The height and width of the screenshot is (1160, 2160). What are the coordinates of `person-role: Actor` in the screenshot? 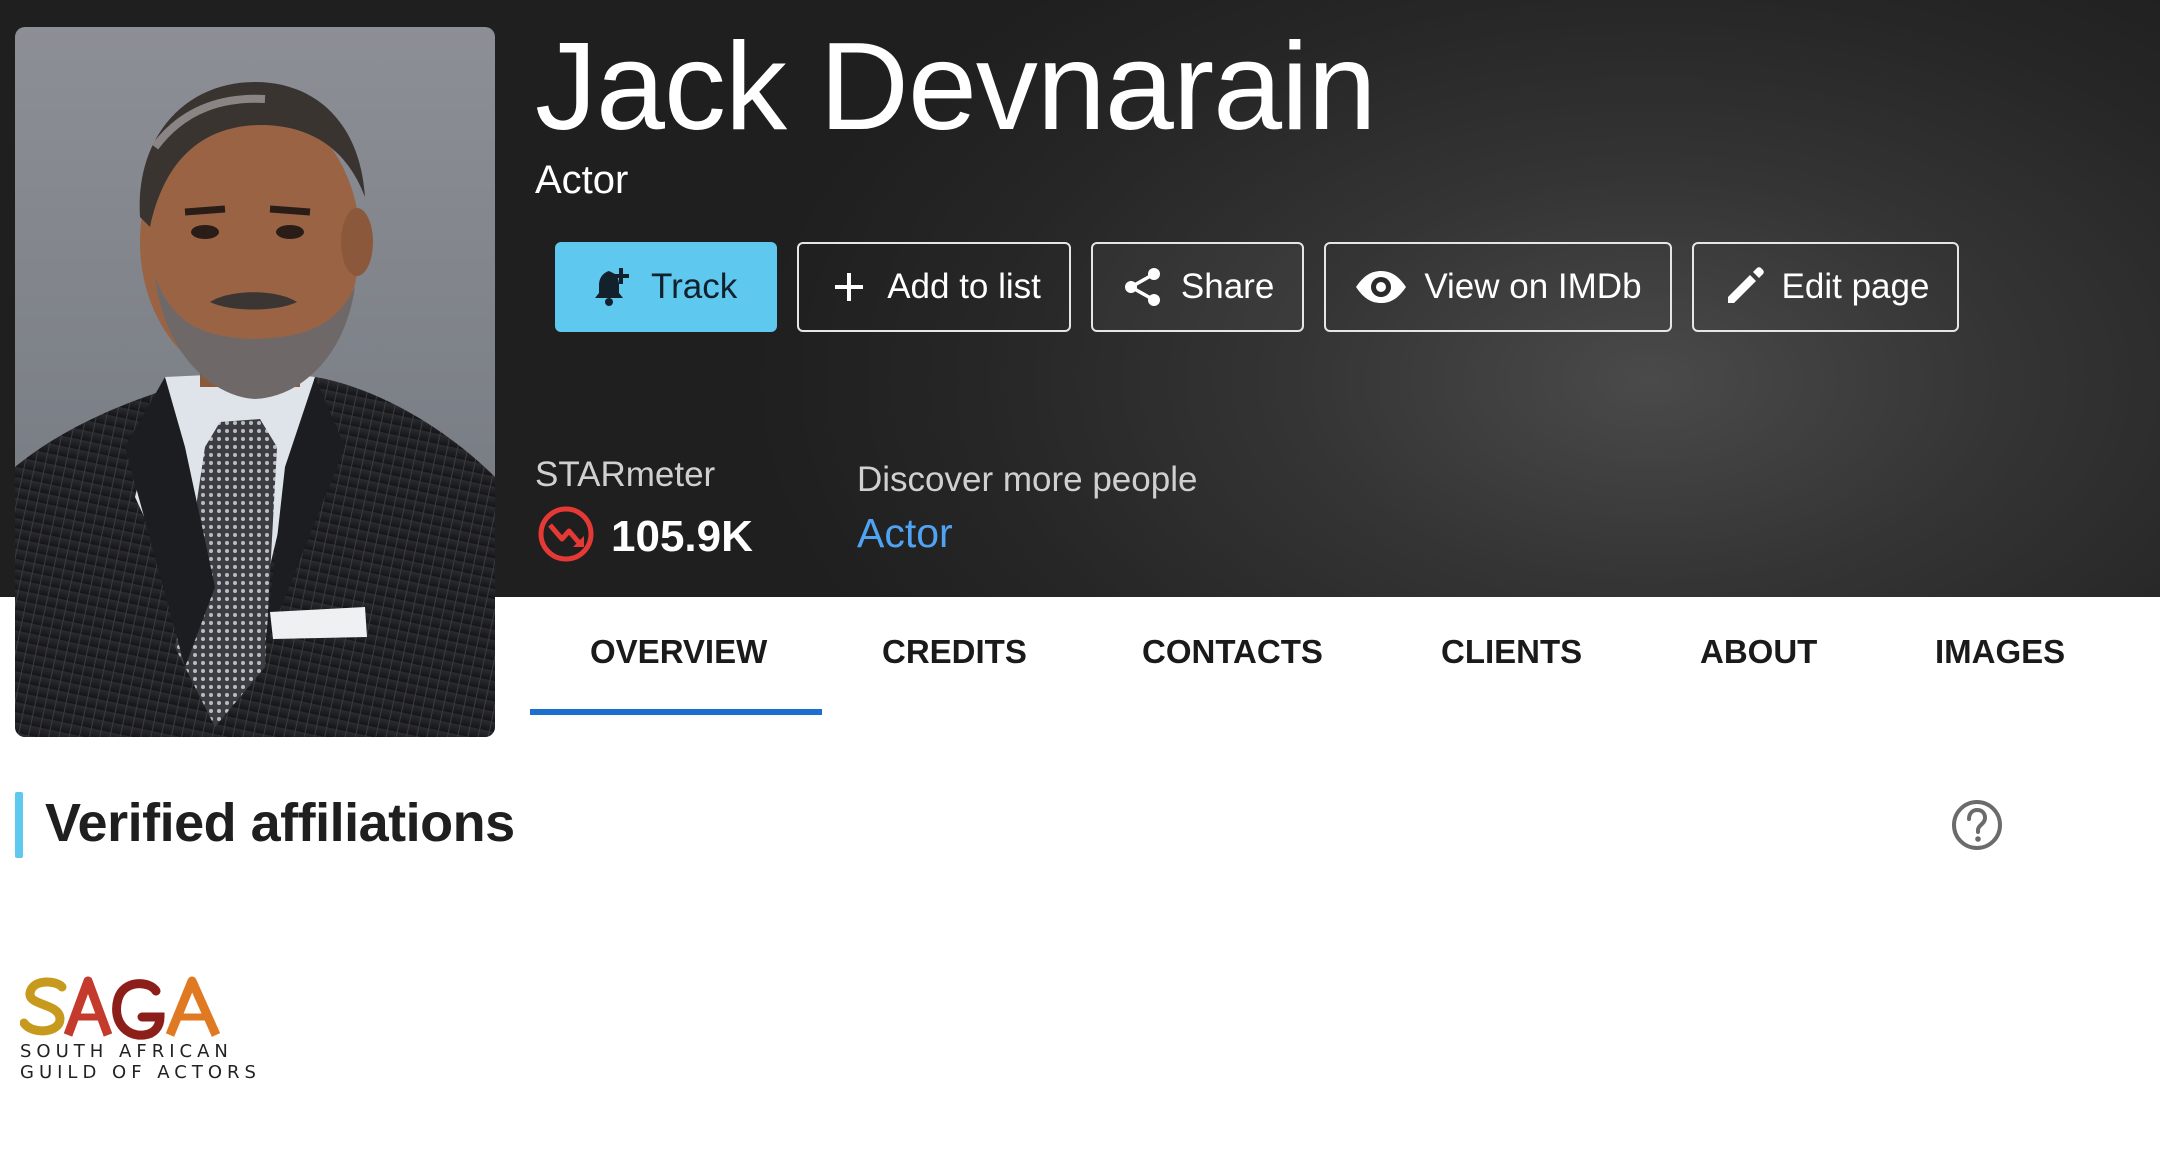 It's located at (582, 180).